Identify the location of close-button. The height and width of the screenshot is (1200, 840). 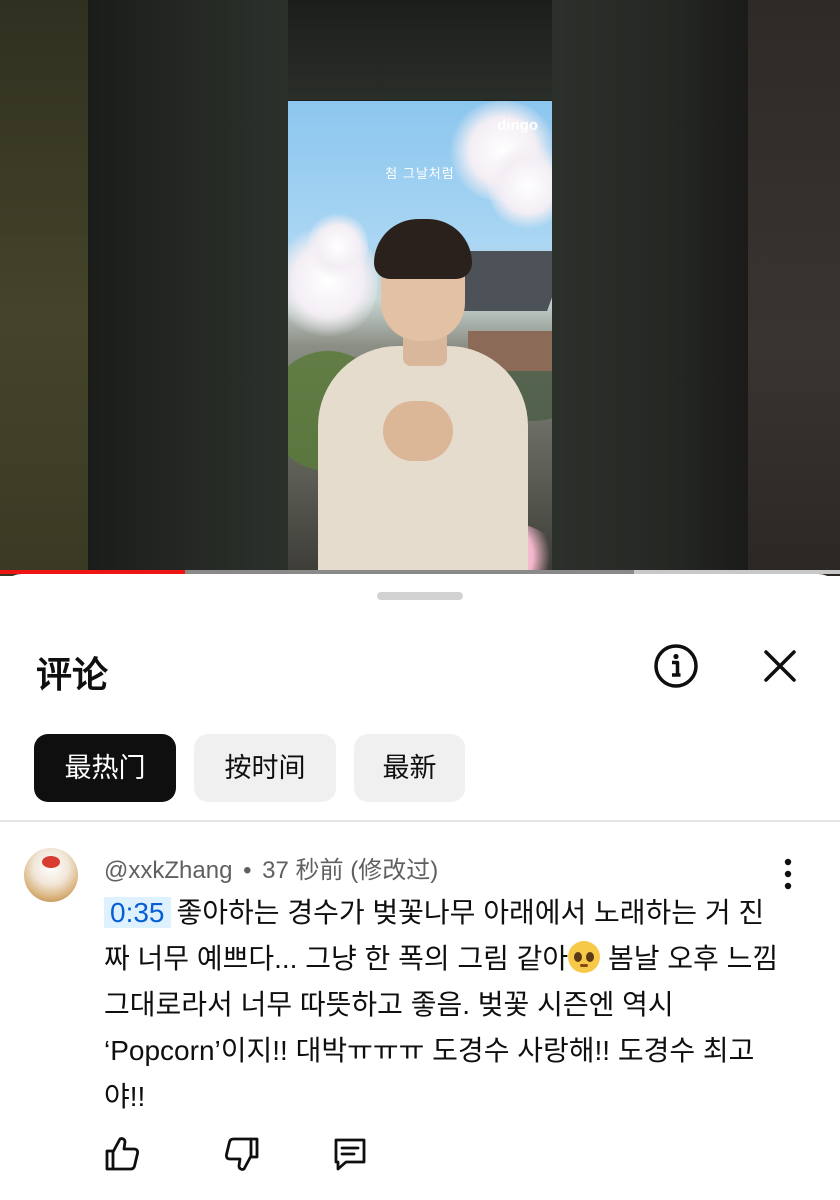
(780, 666).